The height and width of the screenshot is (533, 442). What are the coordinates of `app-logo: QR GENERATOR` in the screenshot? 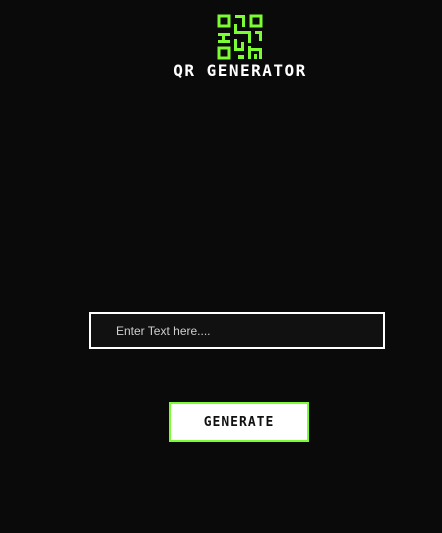 It's located at (240, 49).